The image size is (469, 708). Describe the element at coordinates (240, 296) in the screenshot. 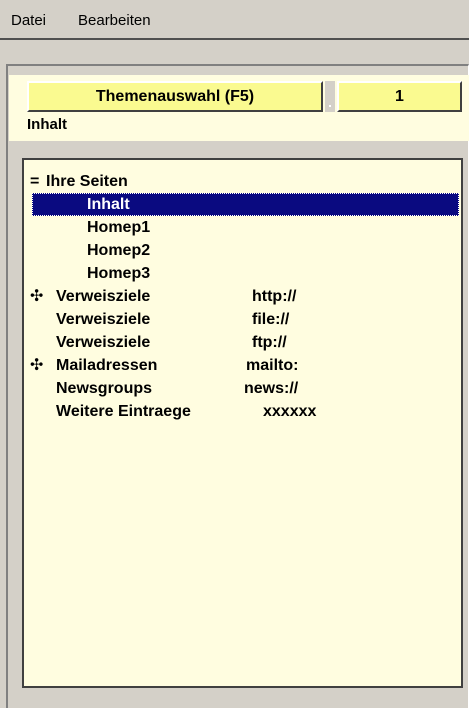

I see `tree-item-verweisziele-http: ✣ Verweisziele http://` at that location.